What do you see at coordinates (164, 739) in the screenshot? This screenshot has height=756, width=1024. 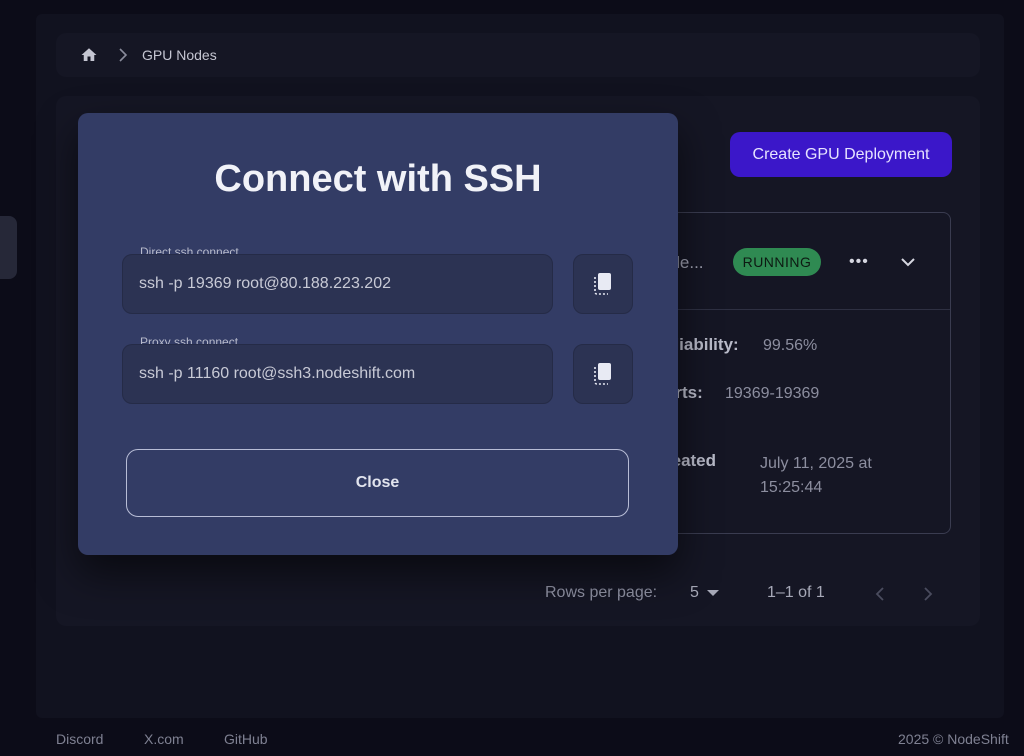 I see `footer-link-x: X.com` at bounding box center [164, 739].